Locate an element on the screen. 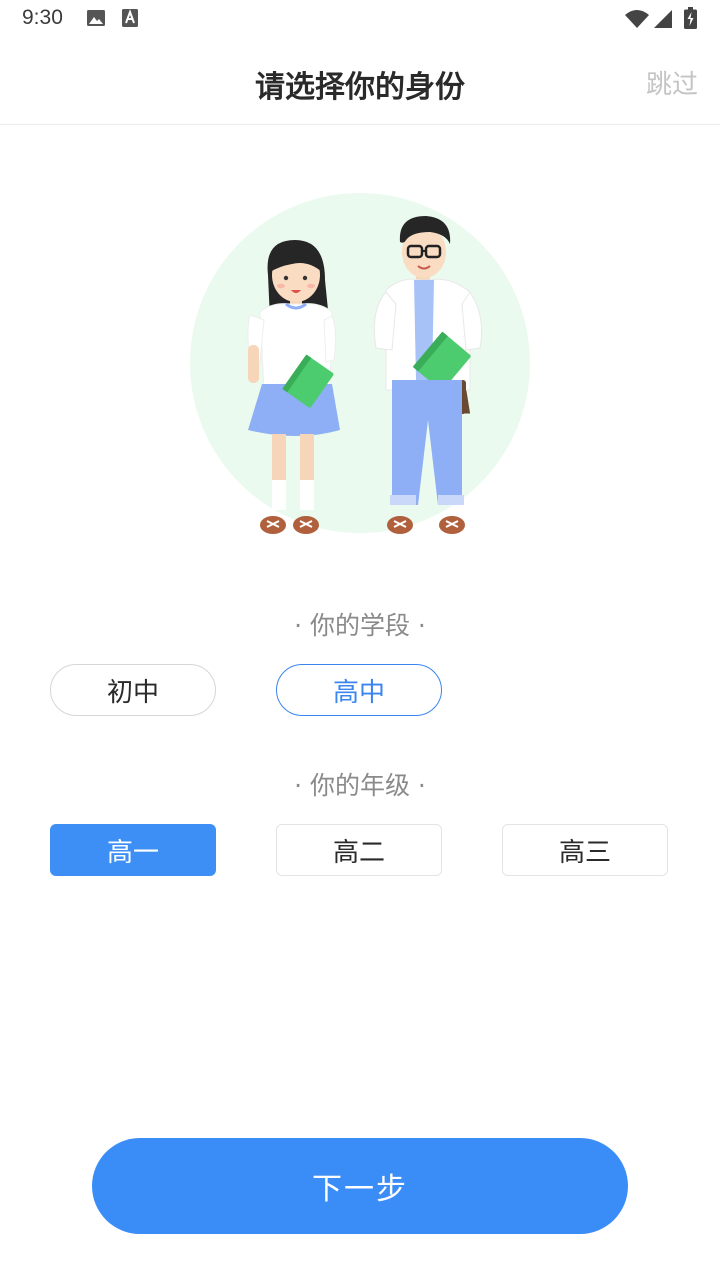 The height and width of the screenshot is (1280, 720). stage-option-senior-high: 高中 is located at coordinates (359, 690).